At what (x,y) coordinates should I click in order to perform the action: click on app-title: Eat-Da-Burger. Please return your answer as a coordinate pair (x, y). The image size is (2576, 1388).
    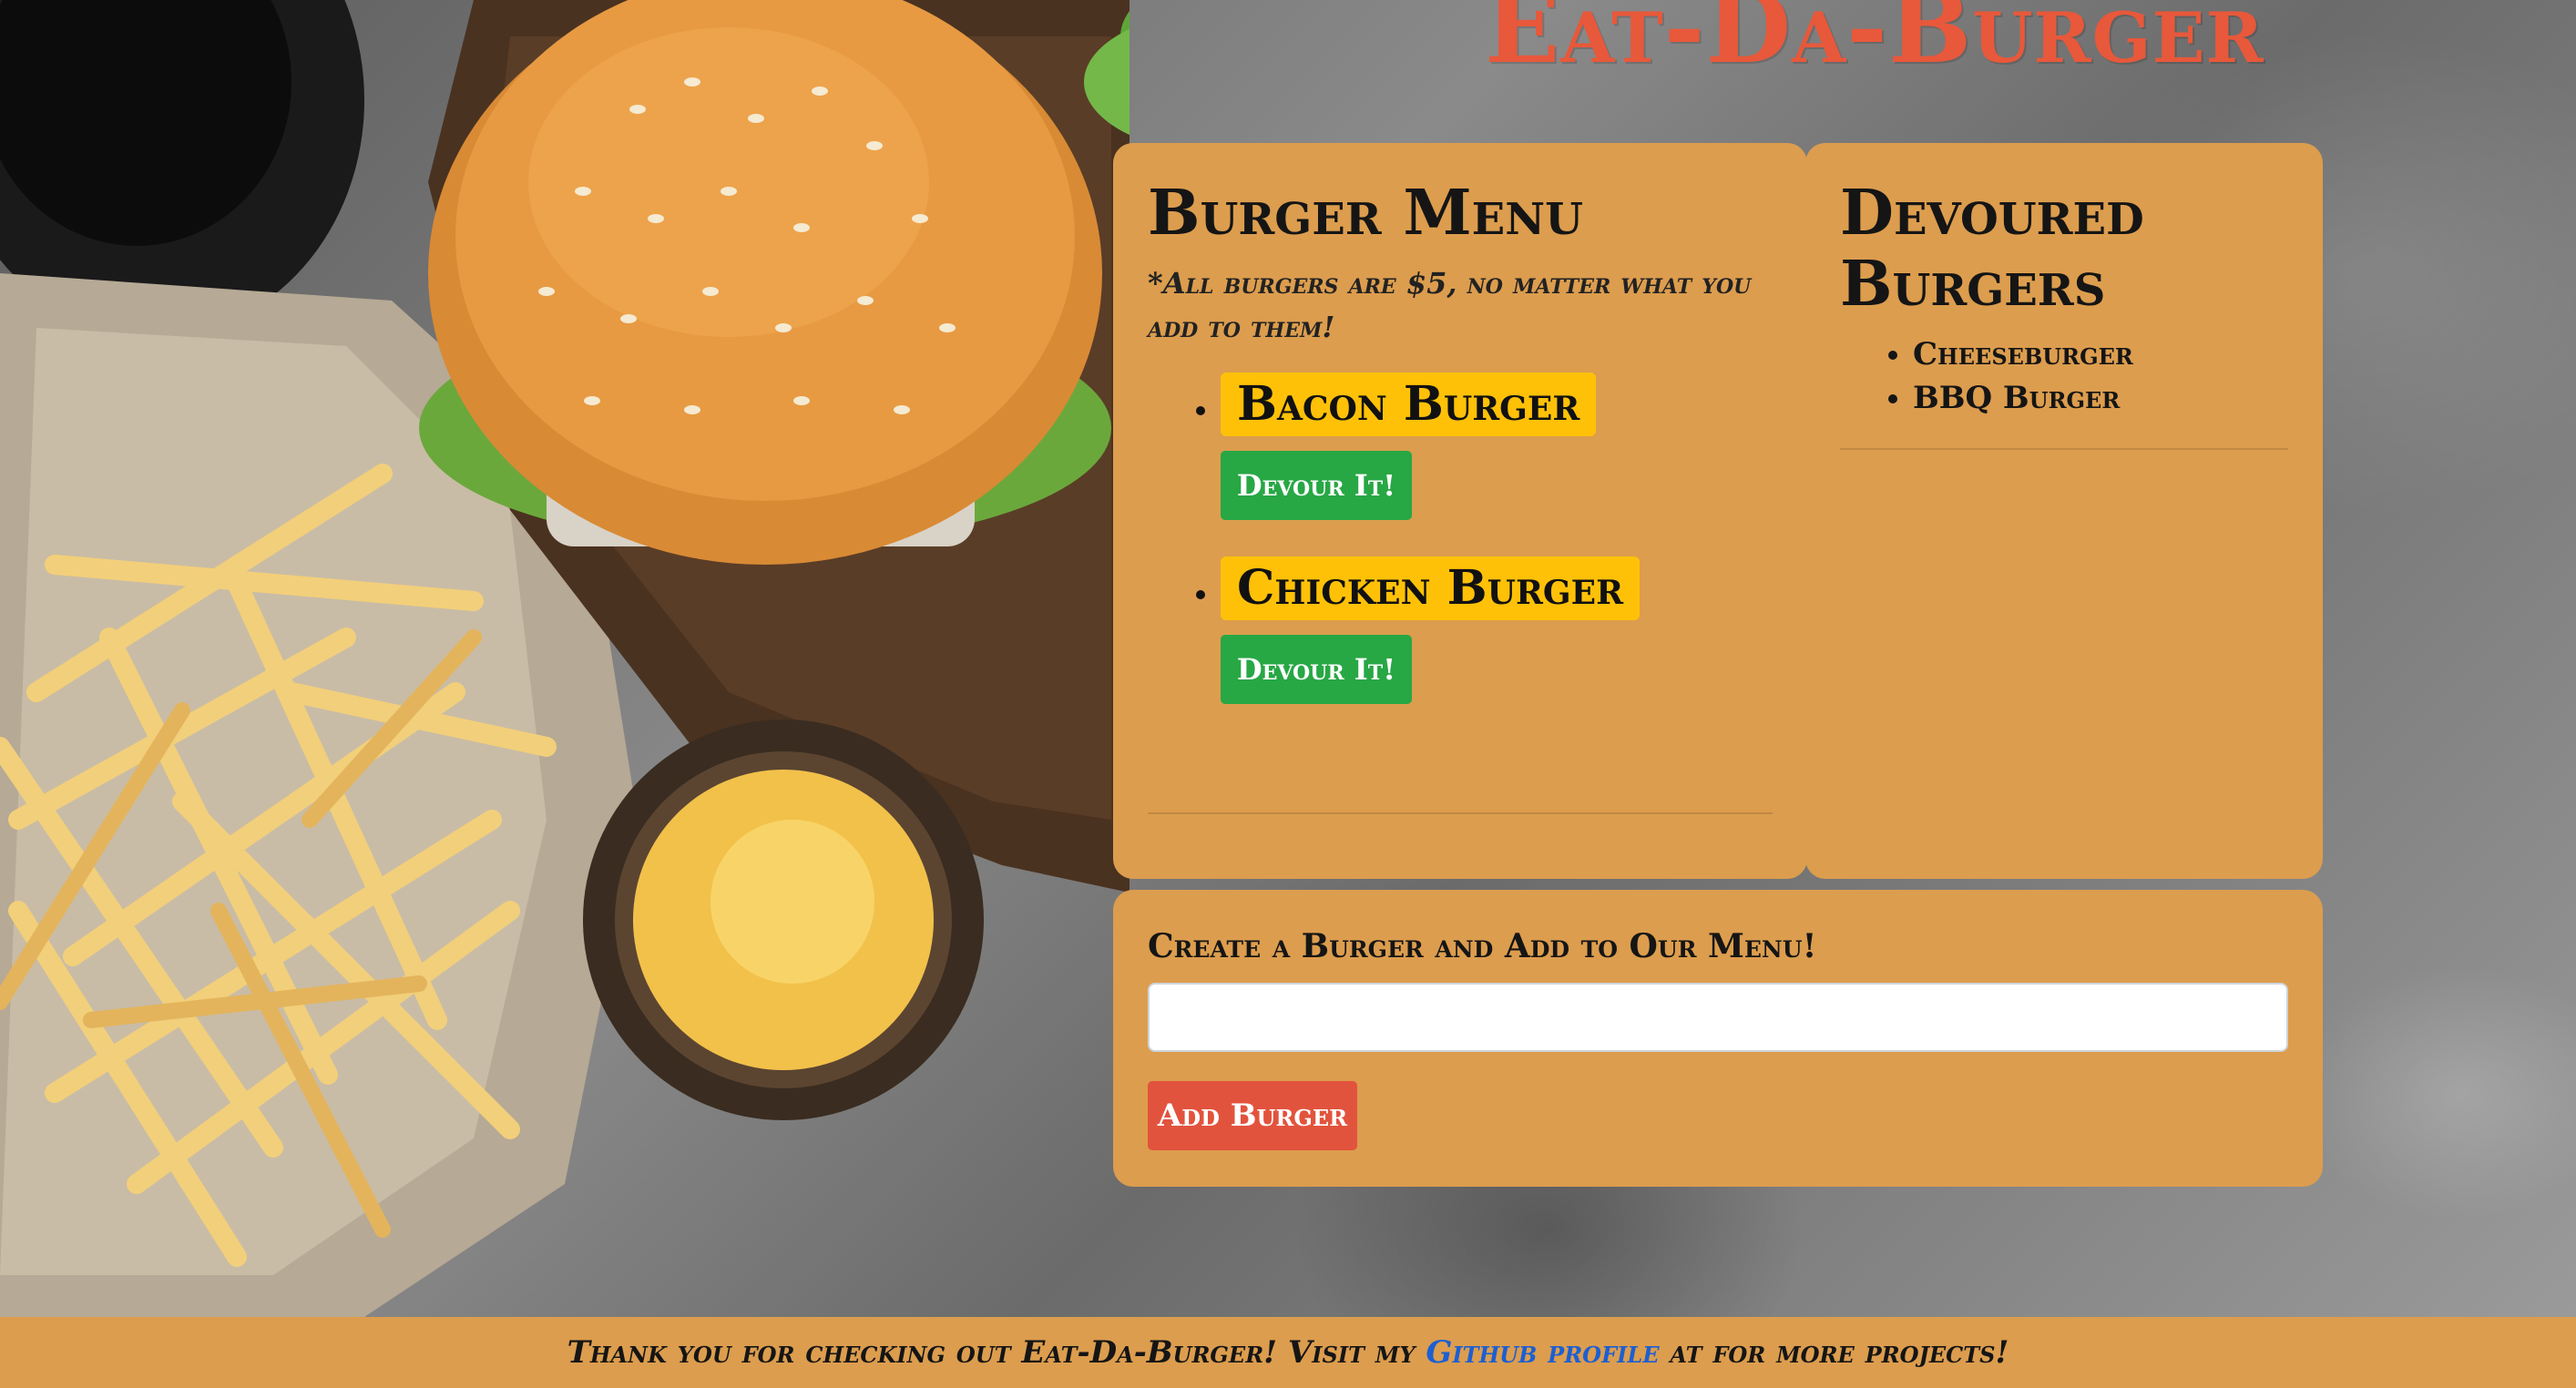
    Looking at the image, I should click on (1874, 43).